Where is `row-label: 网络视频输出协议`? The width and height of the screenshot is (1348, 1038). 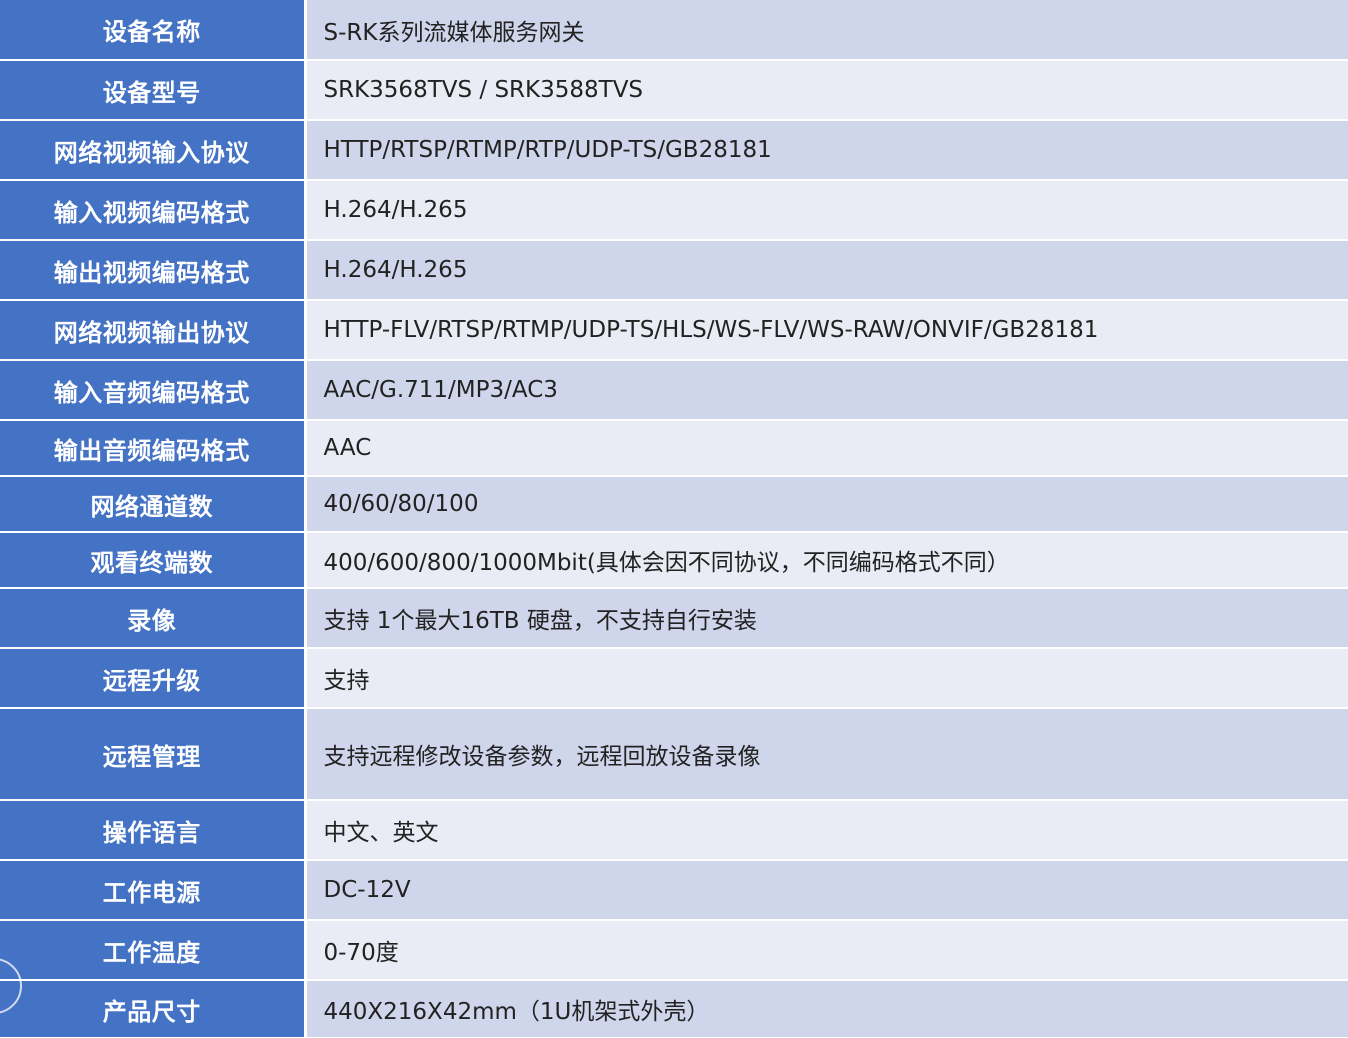
row-label: 网络视频输出协议 is located at coordinates (153, 330).